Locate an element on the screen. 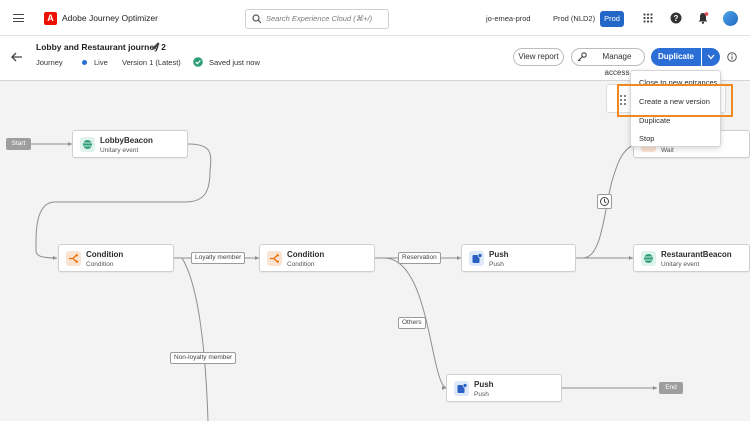  node-restaurant-beacon: RestaurantBeacon Unitary event is located at coordinates (691, 258).